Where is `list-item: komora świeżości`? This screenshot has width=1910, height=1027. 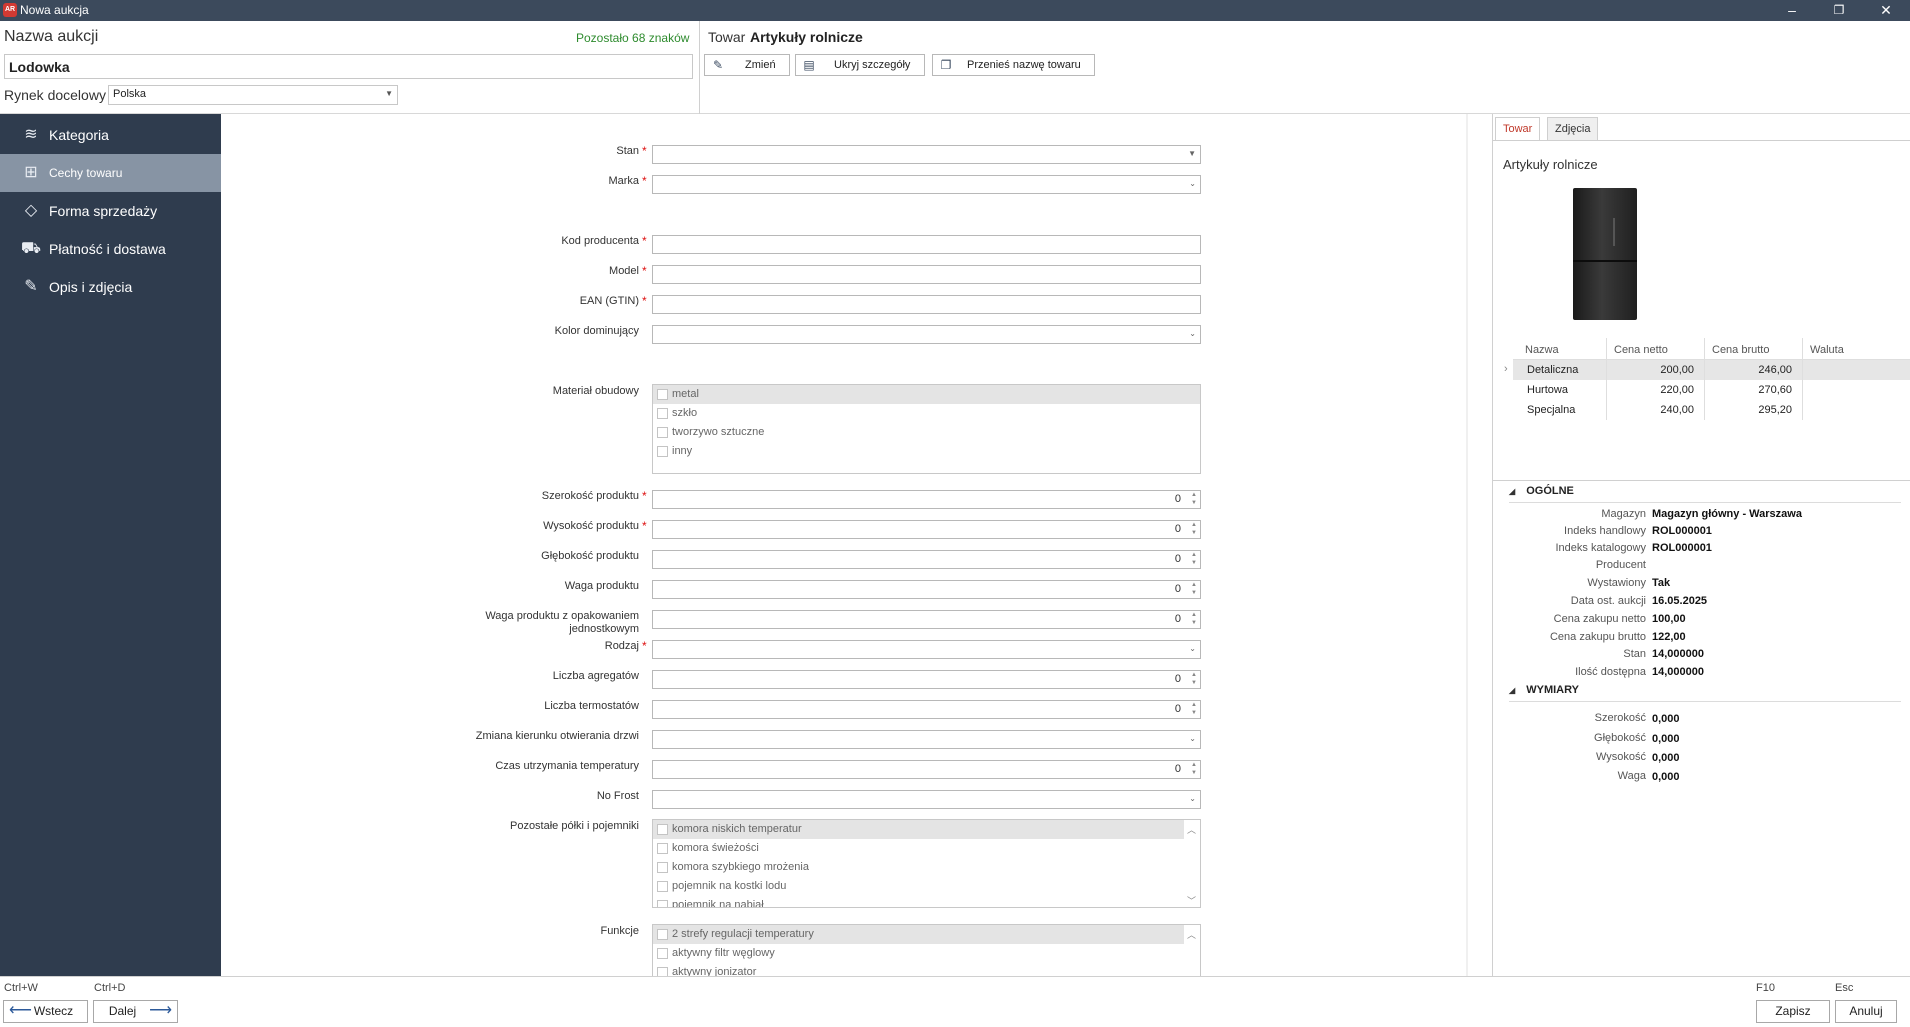
list-item: komora świeżości is located at coordinates (926, 848).